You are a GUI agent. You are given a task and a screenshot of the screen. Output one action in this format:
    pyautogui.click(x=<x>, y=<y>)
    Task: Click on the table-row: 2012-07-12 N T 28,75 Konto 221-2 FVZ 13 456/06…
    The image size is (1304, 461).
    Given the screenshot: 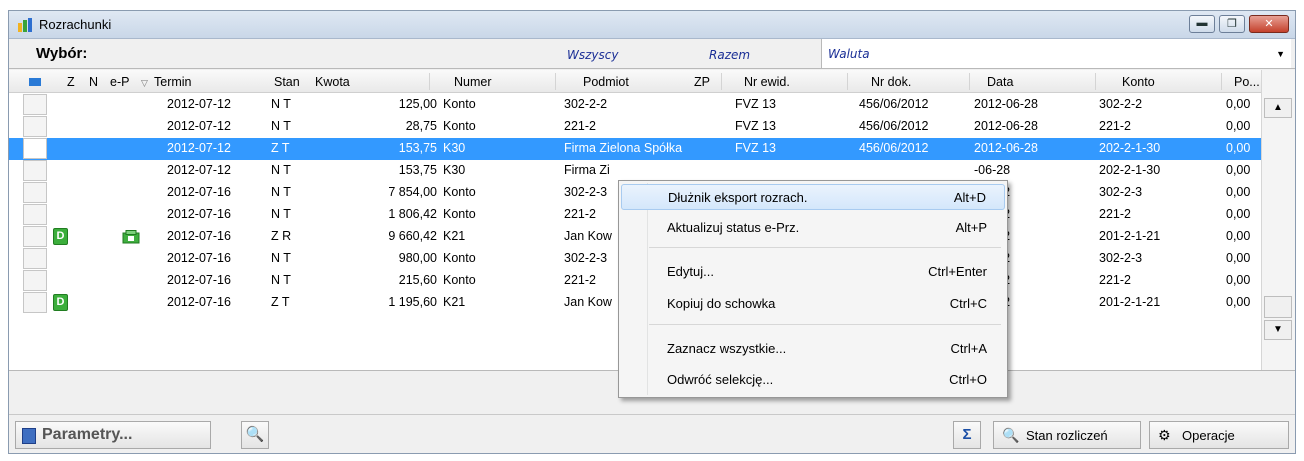 What is the action you would take?
    pyautogui.click(x=635, y=127)
    